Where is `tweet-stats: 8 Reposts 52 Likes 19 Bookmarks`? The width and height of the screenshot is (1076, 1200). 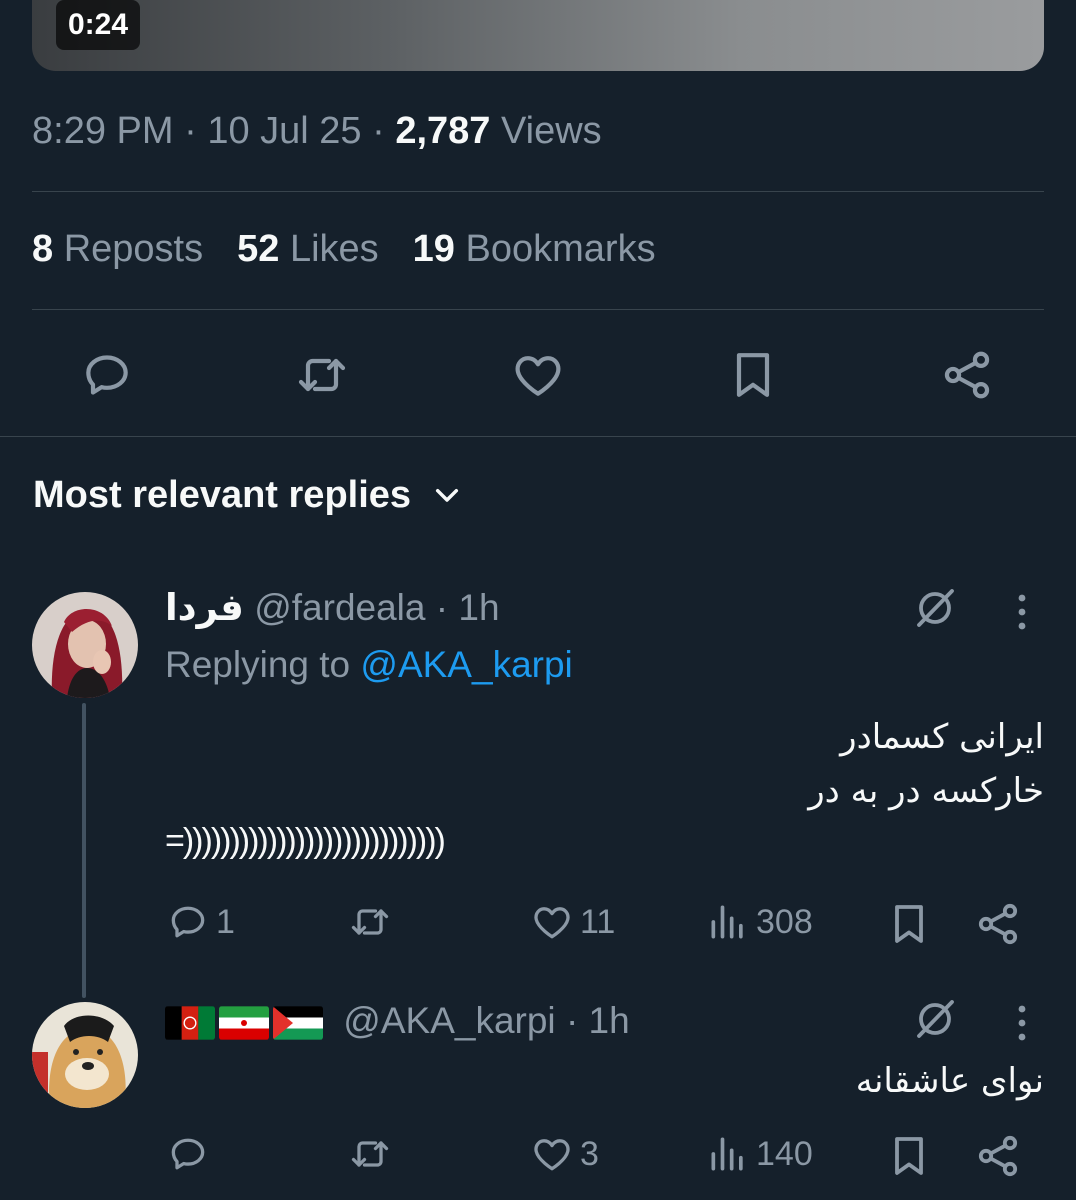 tweet-stats: 8 Reposts 52 Likes 19 Bookmarks is located at coordinates (344, 249).